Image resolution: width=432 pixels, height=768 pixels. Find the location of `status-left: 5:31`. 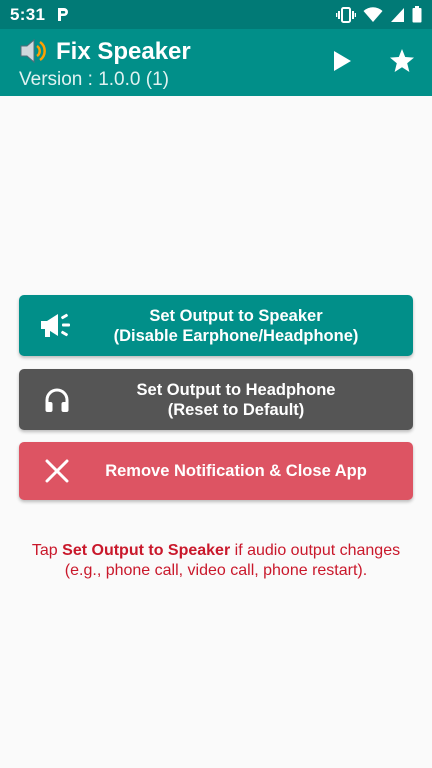

status-left: 5:31 is located at coordinates (39, 15).